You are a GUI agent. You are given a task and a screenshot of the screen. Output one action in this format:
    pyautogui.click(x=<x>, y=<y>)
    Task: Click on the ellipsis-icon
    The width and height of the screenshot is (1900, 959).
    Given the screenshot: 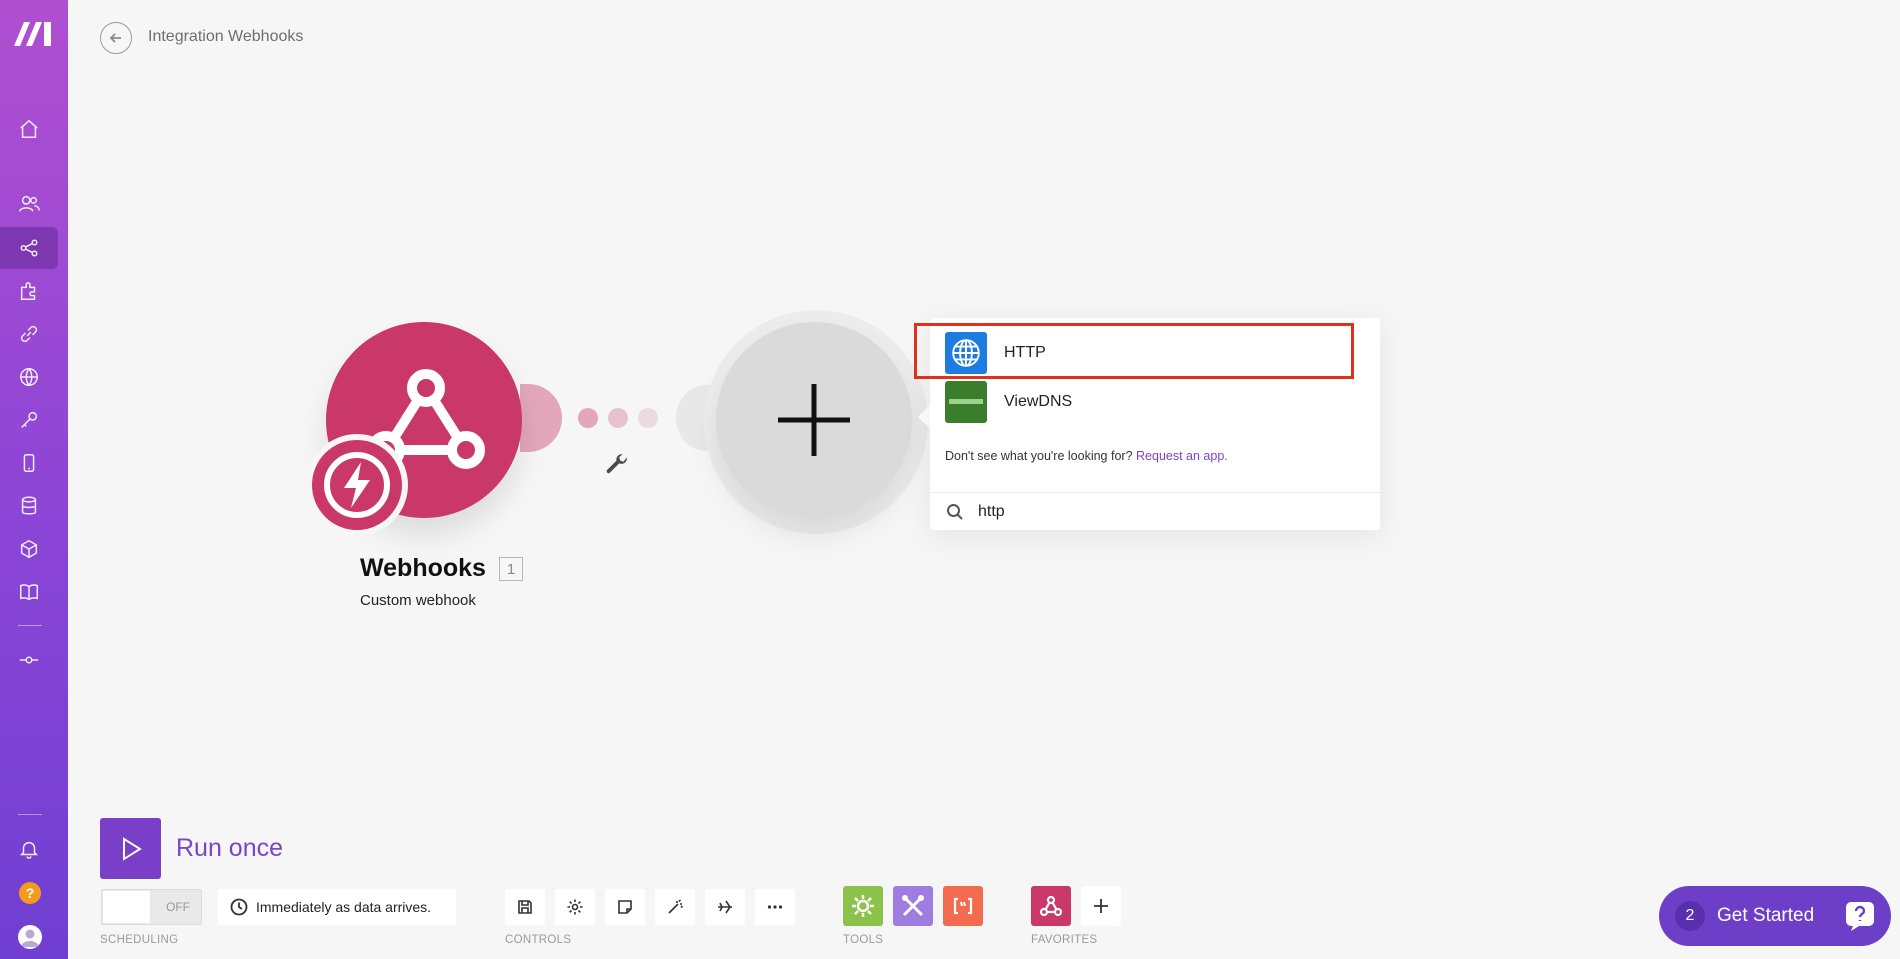 What is the action you would take?
    pyautogui.click(x=775, y=907)
    